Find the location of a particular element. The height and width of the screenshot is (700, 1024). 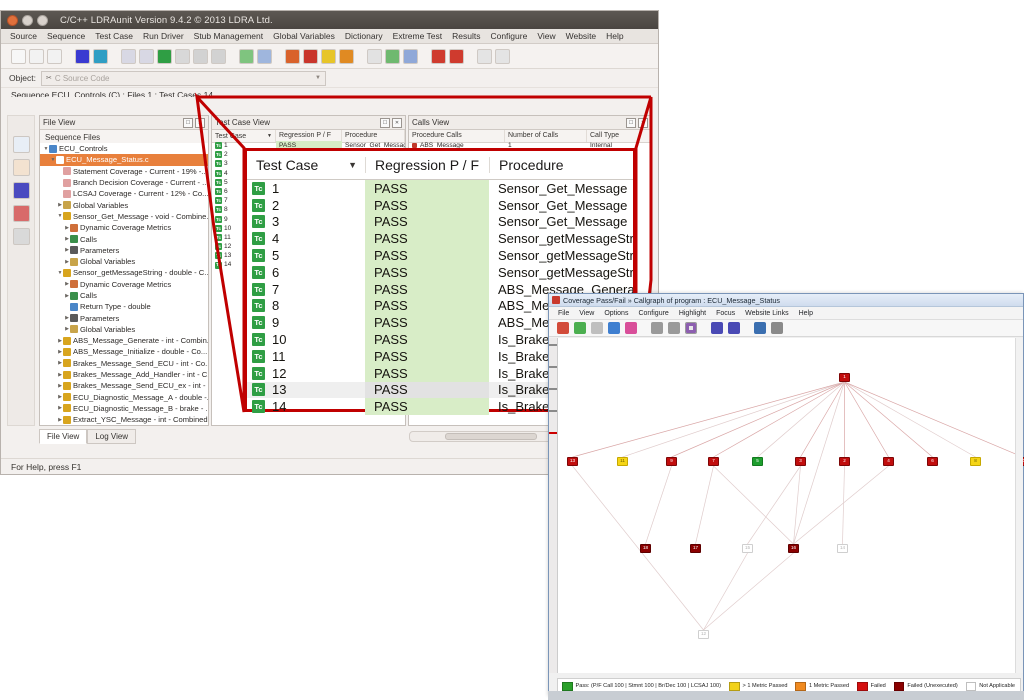

tree-item: ▼ ECU_Controls is located at coordinates (124, 148).